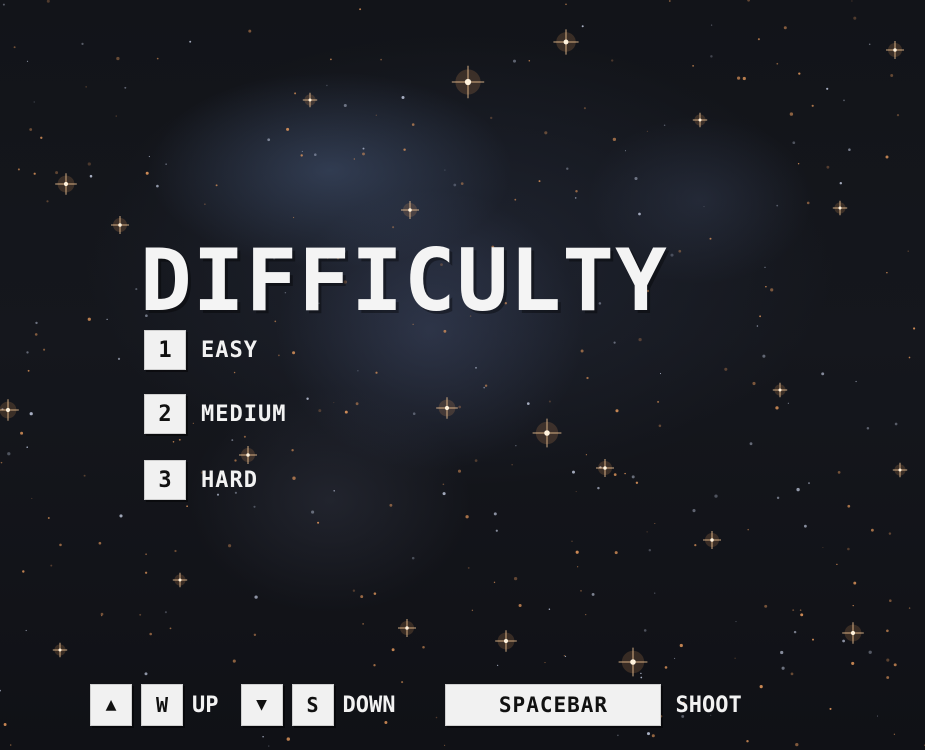  Describe the element at coordinates (553, 705) in the screenshot. I see `spacebar-key: SPACEBAR` at that location.